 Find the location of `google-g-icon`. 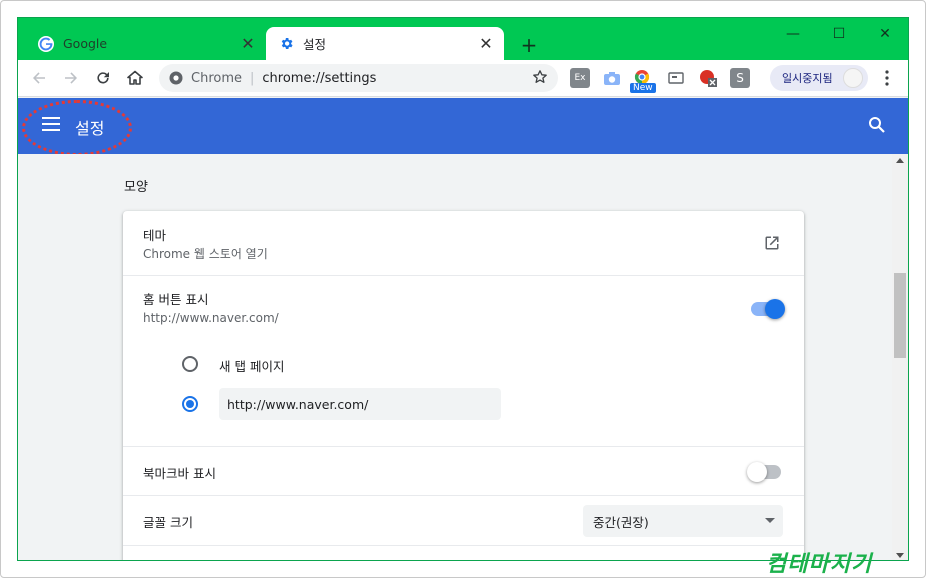

google-g-icon is located at coordinates (46, 43).